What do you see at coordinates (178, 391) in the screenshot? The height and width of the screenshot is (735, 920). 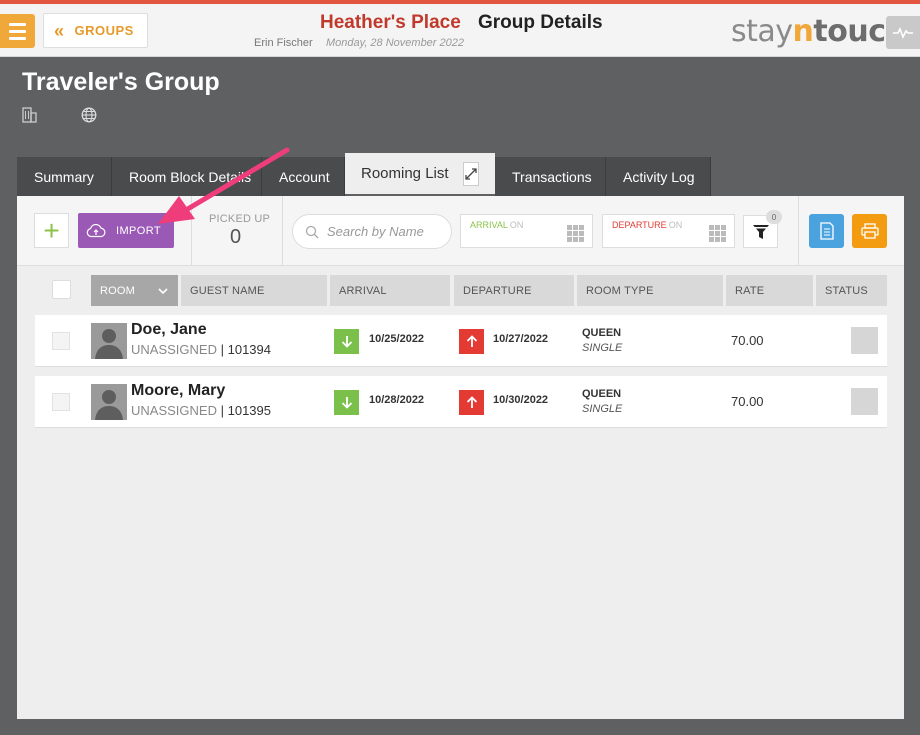 I see `guest-name: Moore, Mary` at bounding box center [178, 391].